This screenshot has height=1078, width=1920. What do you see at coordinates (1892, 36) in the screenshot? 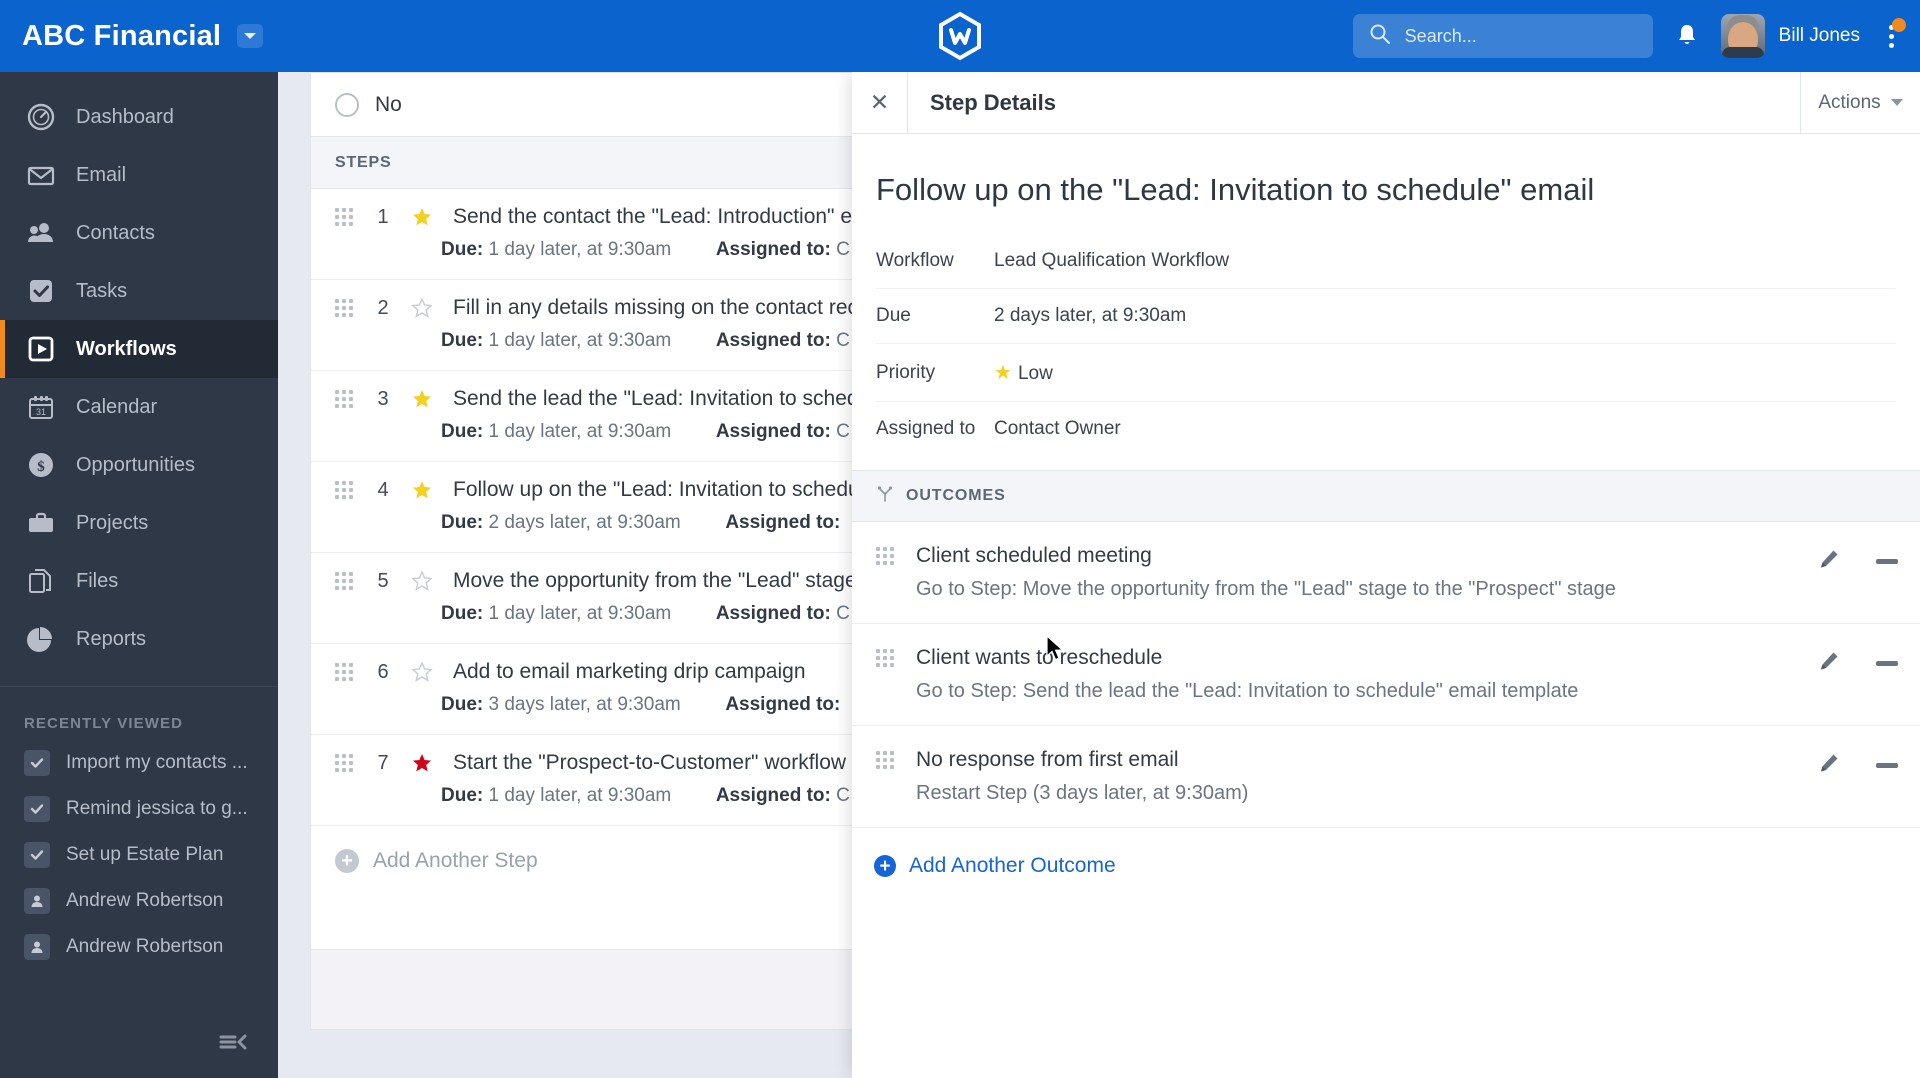
I see `kebab-menu-icon` at bounding box center [1892, 36].